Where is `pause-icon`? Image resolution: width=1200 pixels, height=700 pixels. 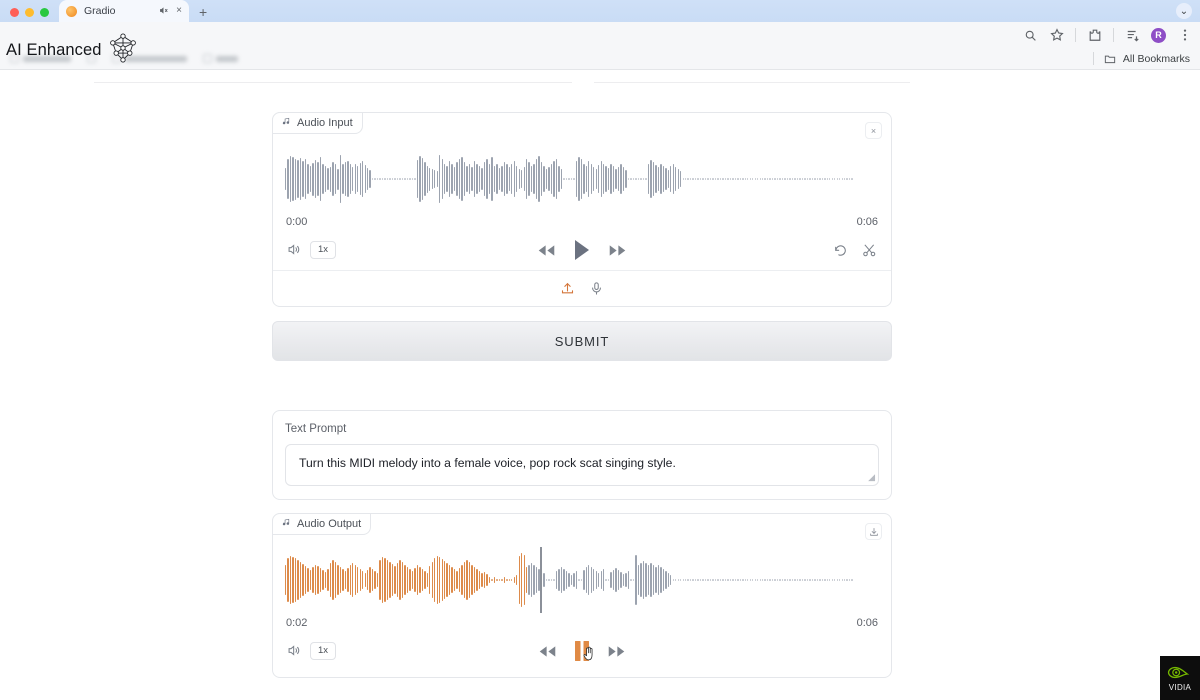
pause-icon is located at coordinates (583, 651).